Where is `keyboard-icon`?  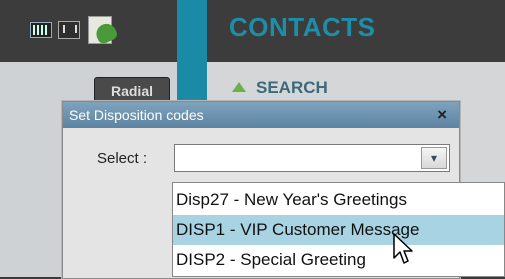
keyboard-icon is located at coordinates (41, 30).